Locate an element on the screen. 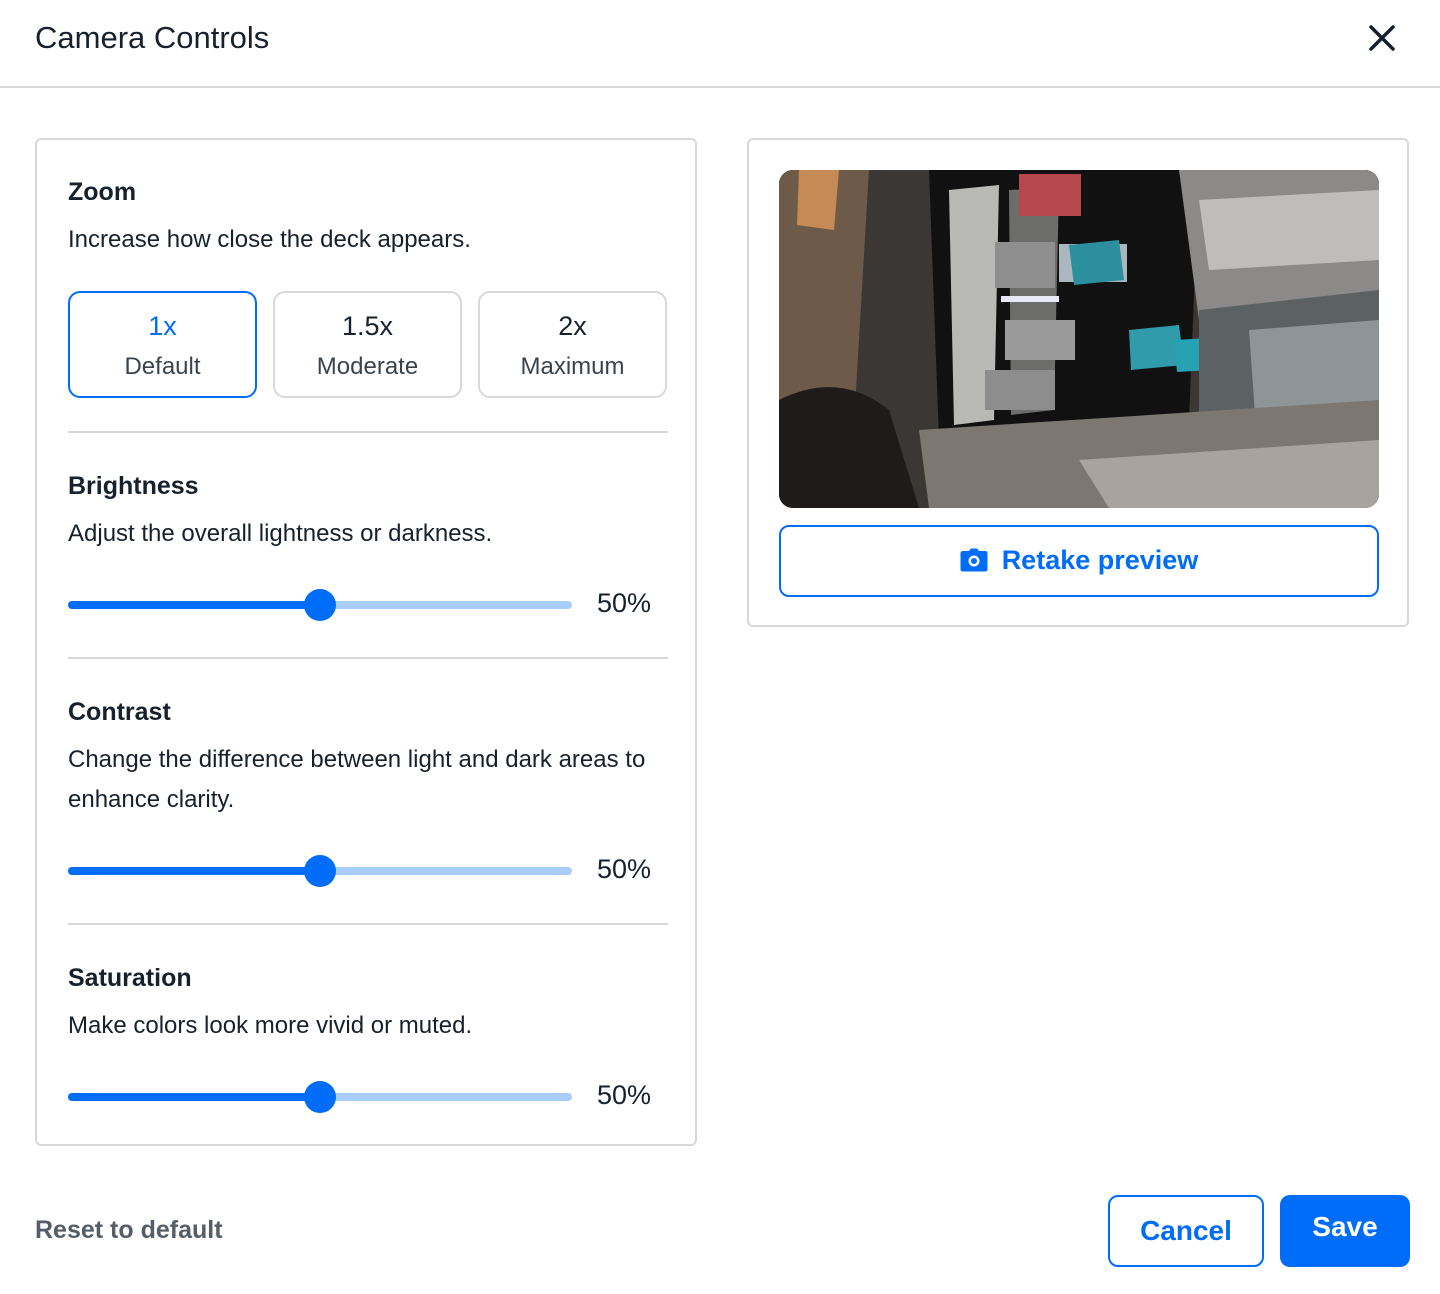  close-button is located at coordinates (1382, 38).